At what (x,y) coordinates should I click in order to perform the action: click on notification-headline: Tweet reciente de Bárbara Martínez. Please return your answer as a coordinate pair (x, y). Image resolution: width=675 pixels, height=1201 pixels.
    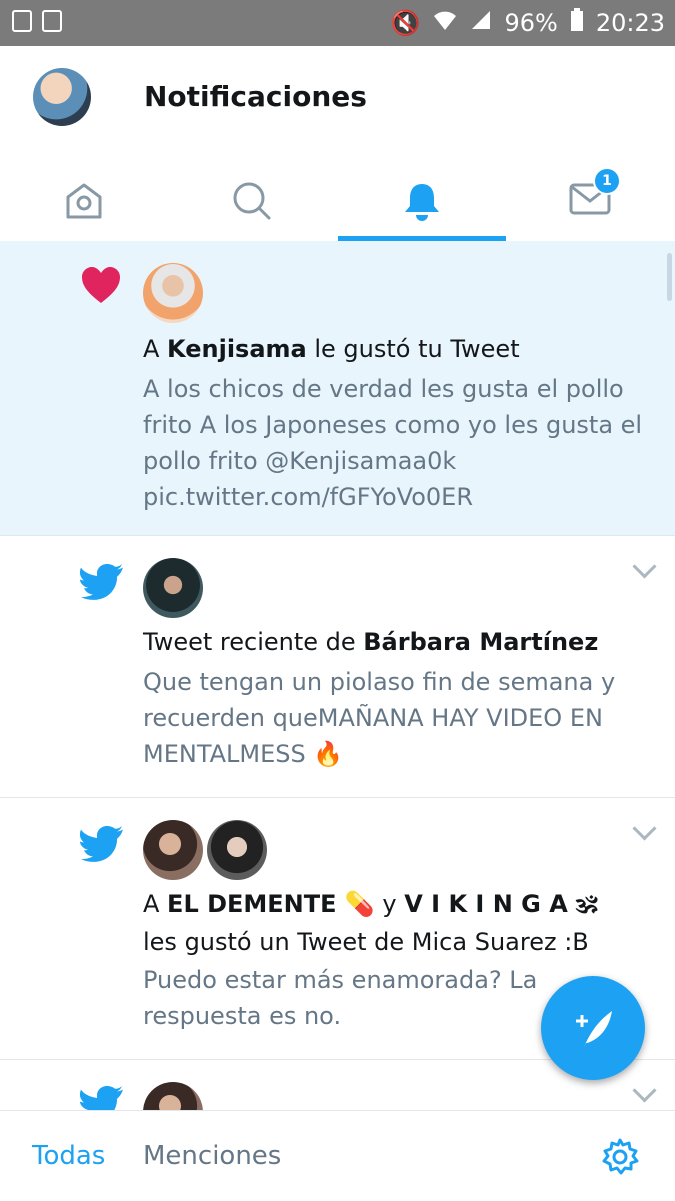
    Looking at the image, I should click on (370, 642).